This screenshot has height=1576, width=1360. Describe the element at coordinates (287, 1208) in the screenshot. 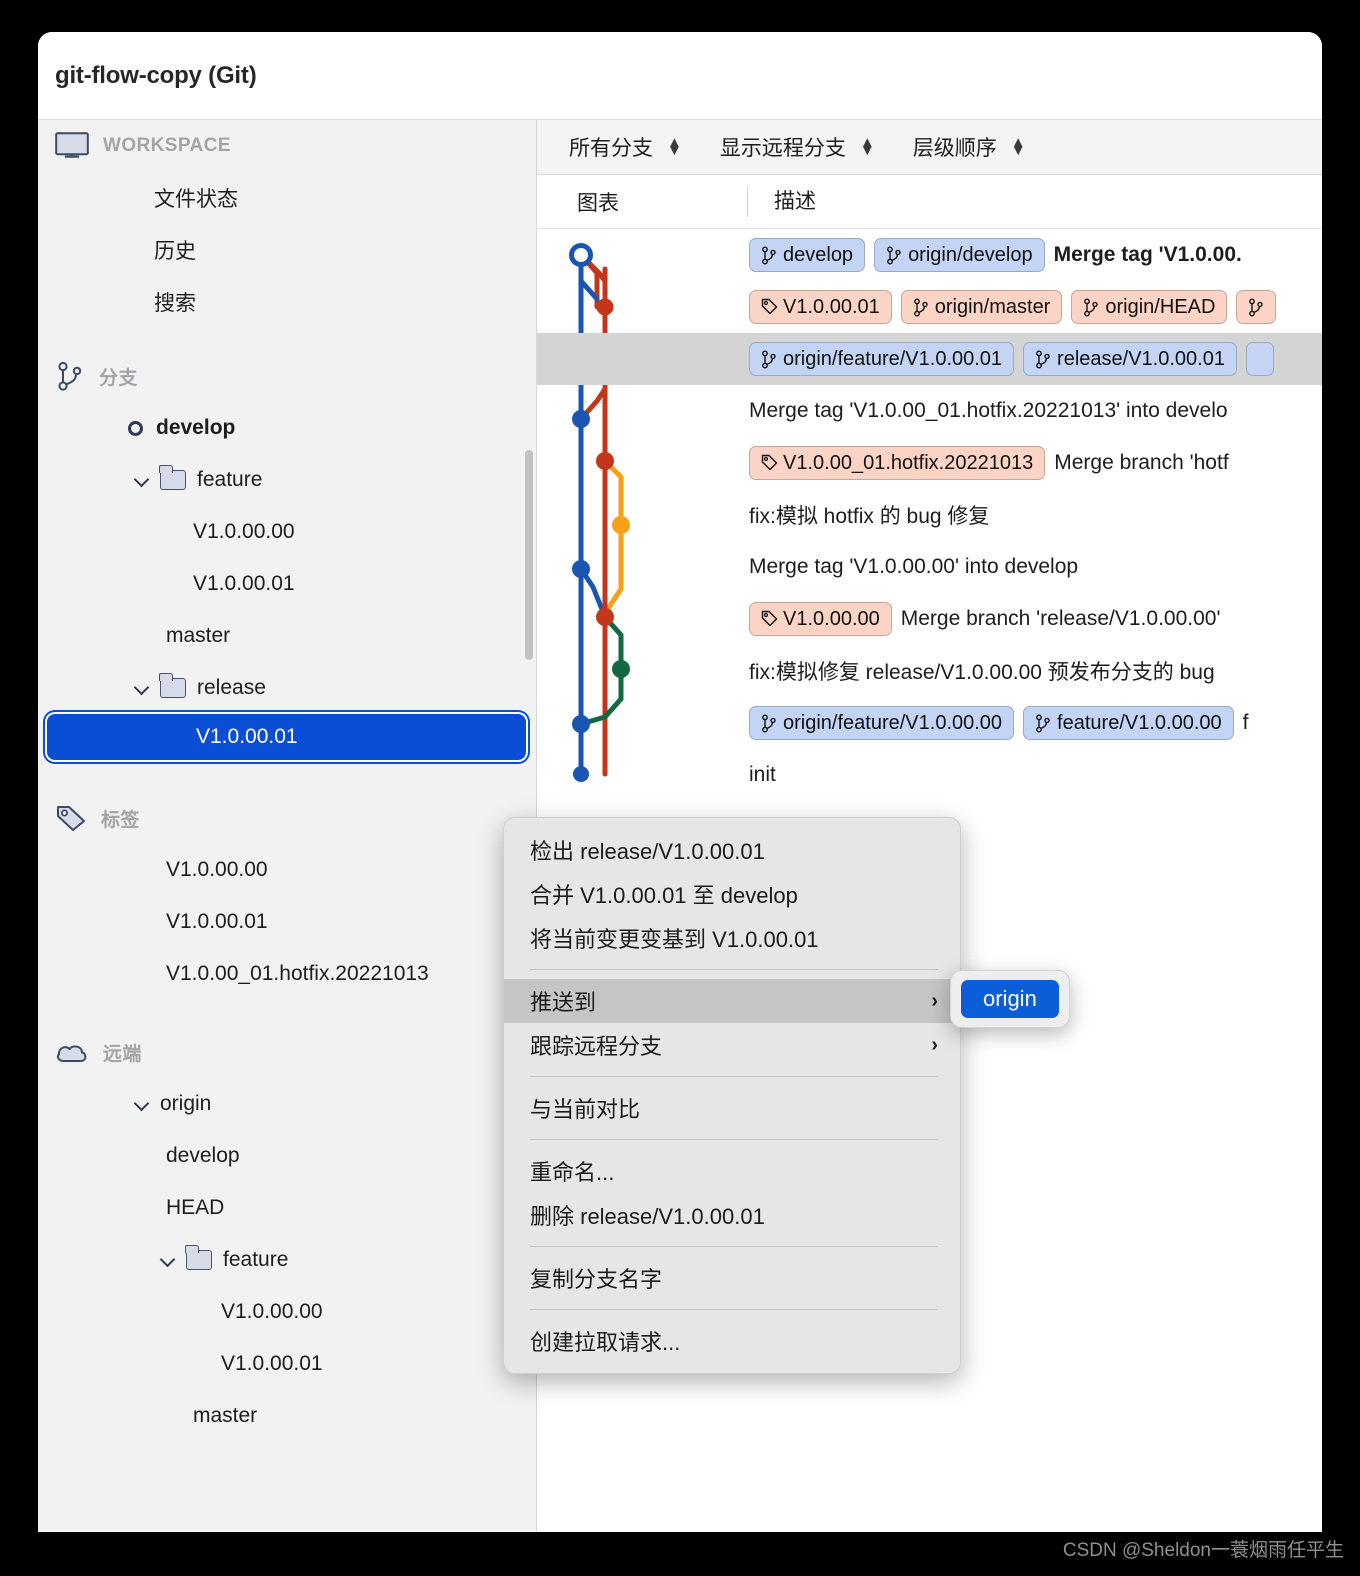

I see `sidebar-item-remote-head: HEAD` at that location.